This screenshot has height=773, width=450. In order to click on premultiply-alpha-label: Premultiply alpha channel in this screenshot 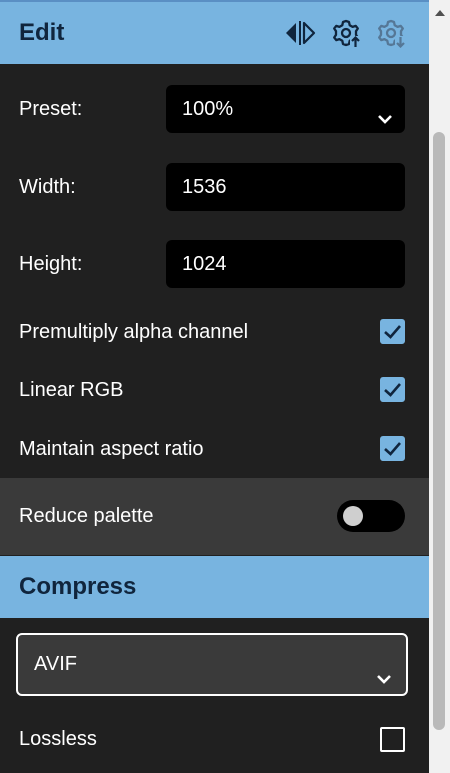, I will do `click(134, 332)`.